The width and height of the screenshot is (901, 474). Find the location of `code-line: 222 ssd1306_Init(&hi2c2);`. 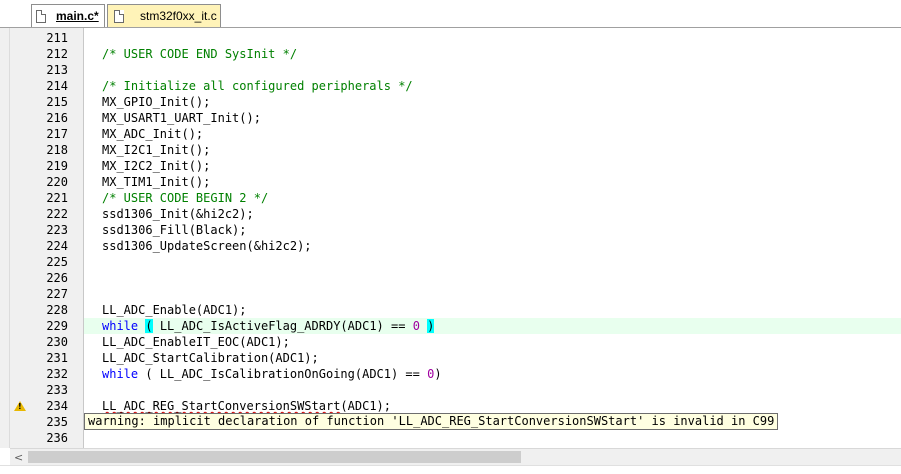

code-line: 222 ssd1306_Init(&hi2c2); is located at coordinates (450, 214).